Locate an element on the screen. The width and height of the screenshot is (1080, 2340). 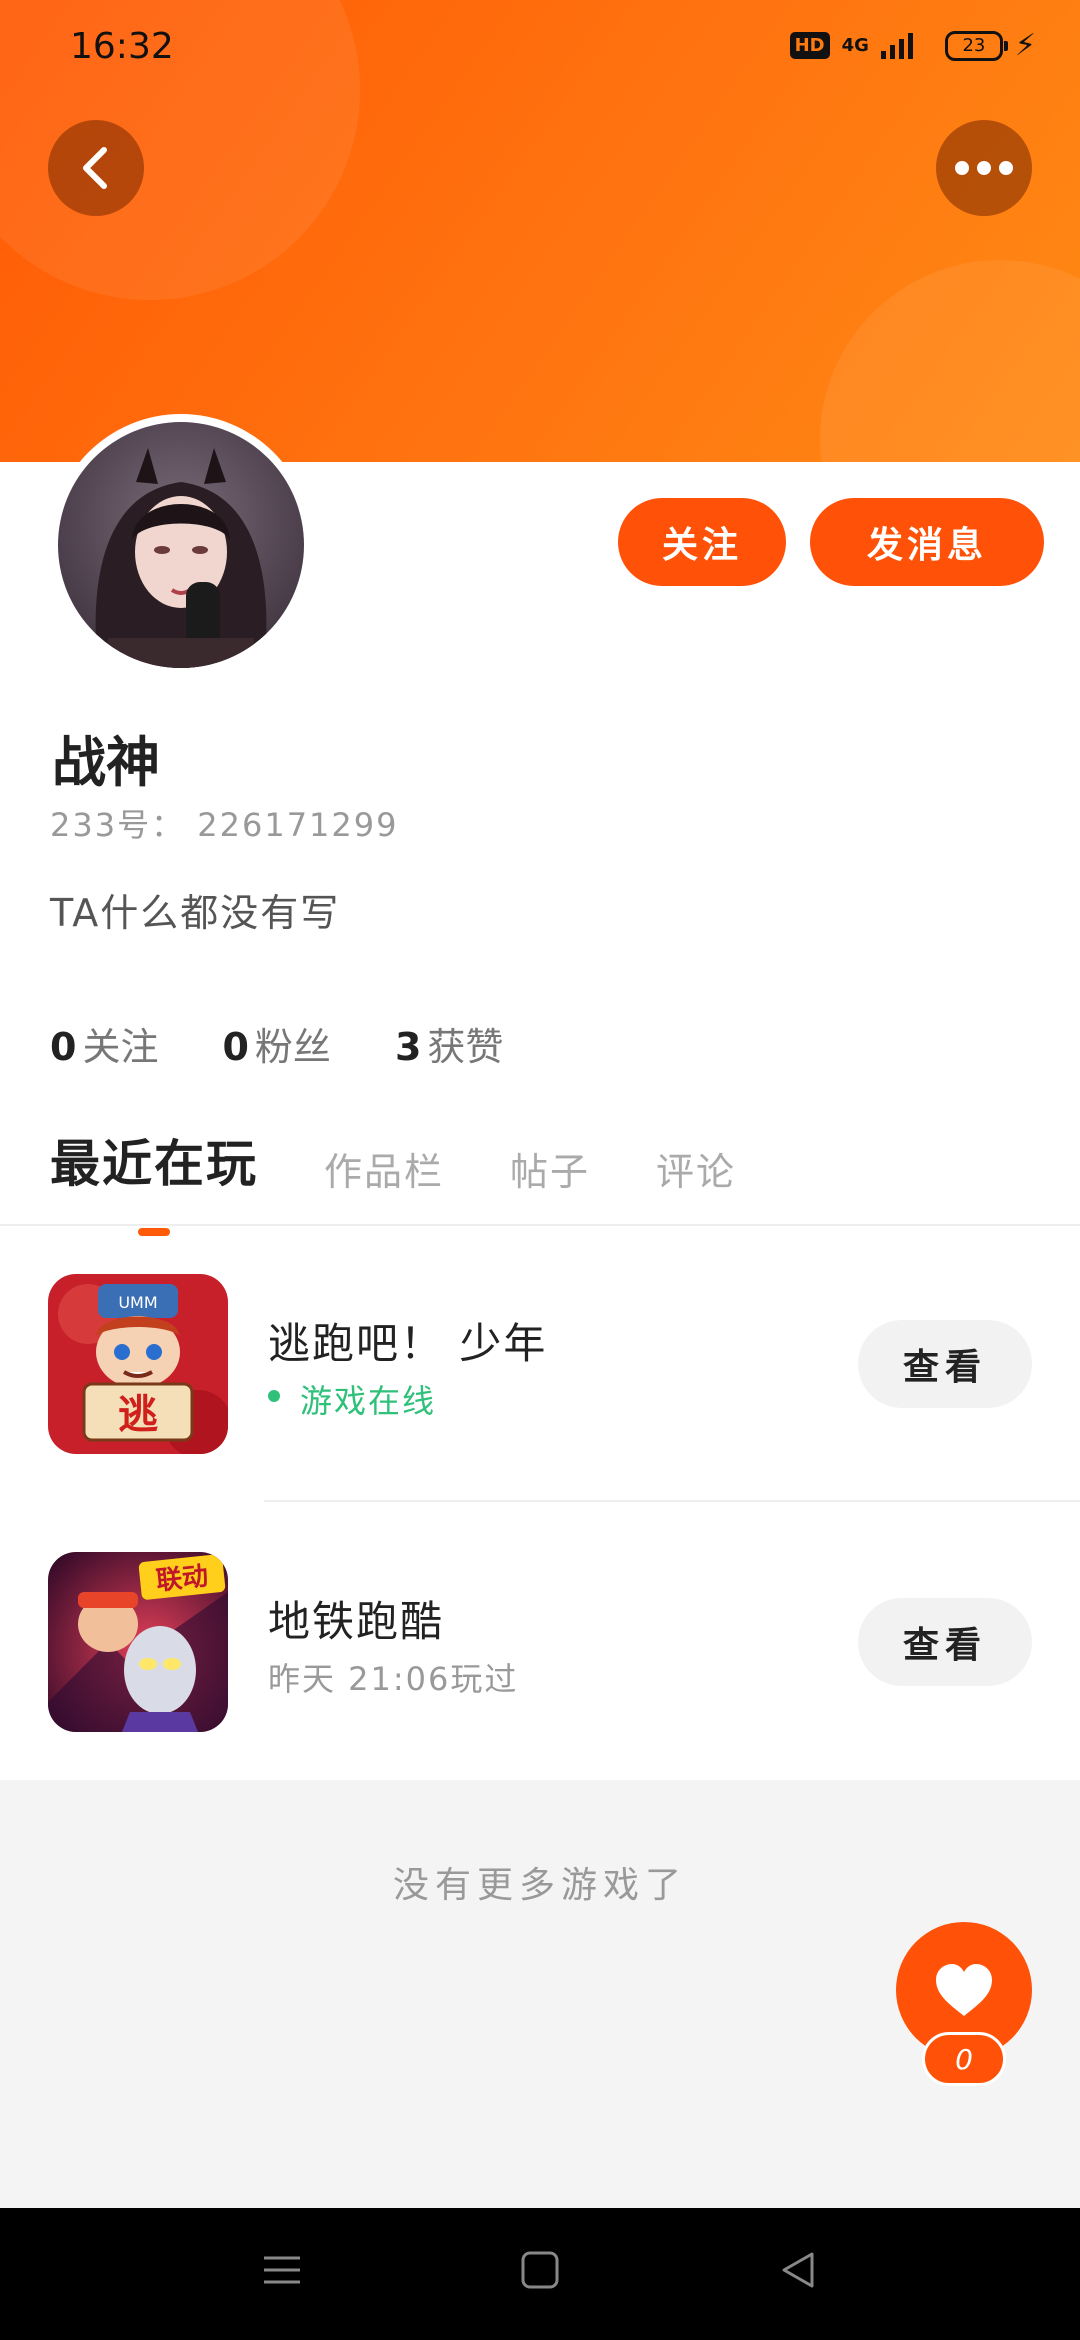
more-dots-icon is located at coordinates (984, 168).